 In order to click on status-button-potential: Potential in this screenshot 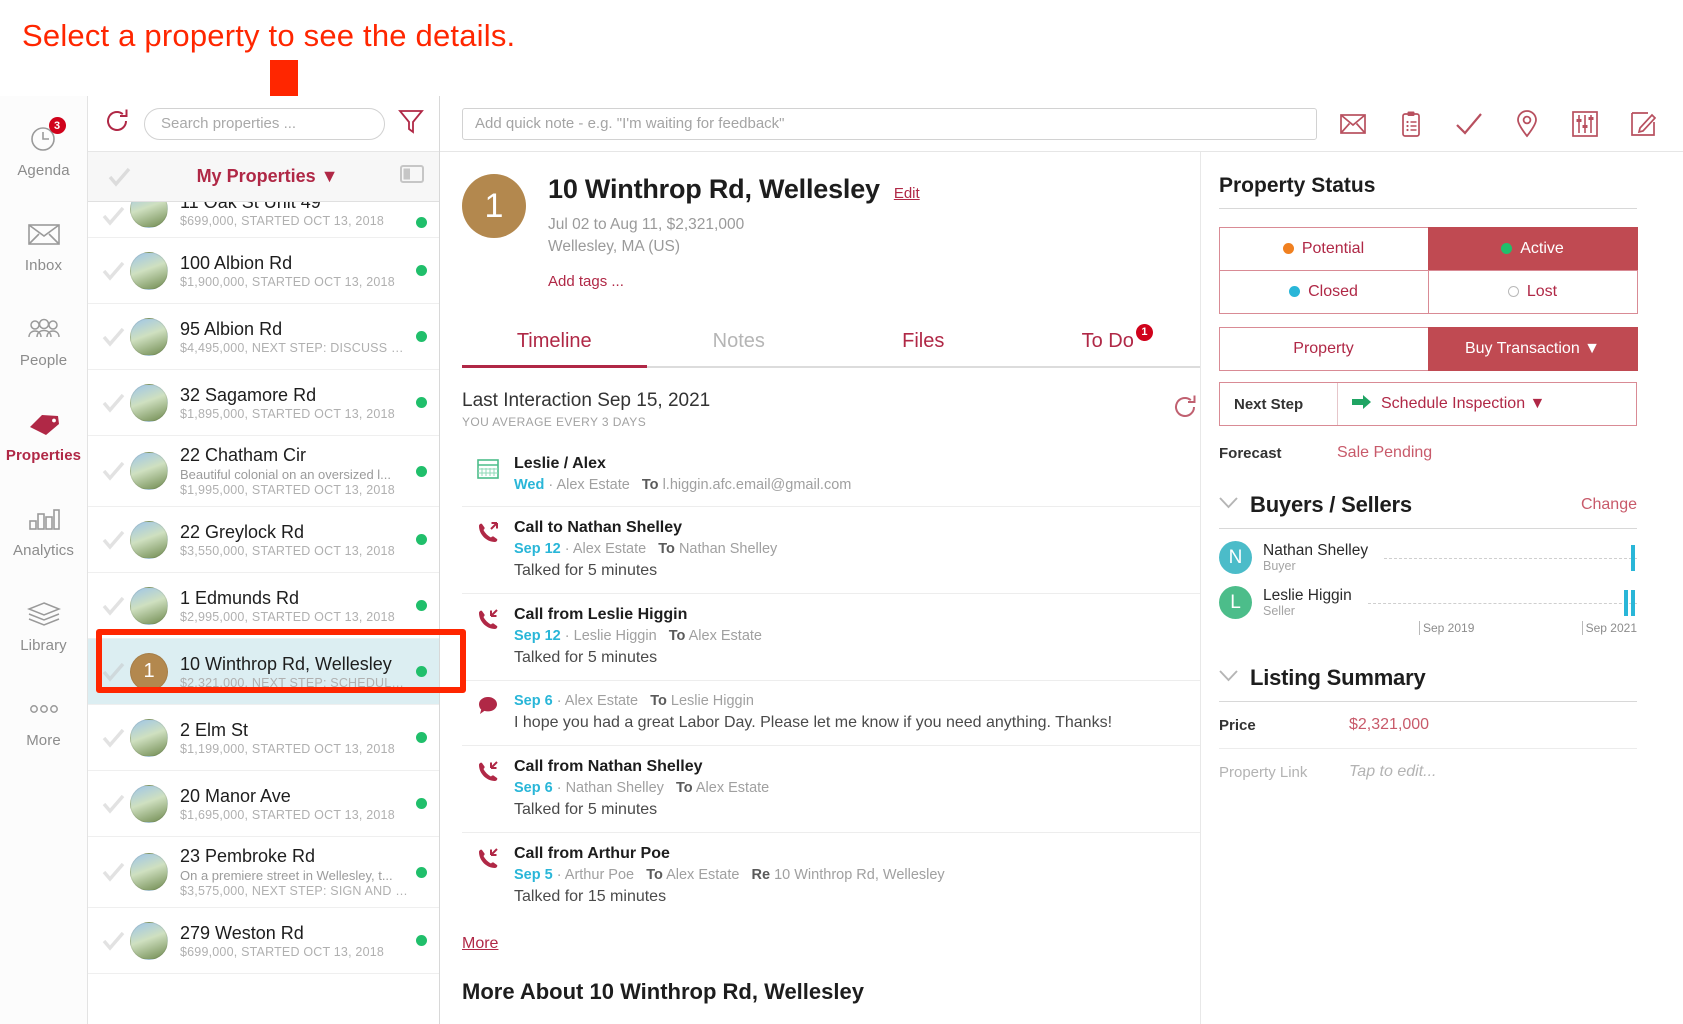, I will do `click(1323, 248)`.